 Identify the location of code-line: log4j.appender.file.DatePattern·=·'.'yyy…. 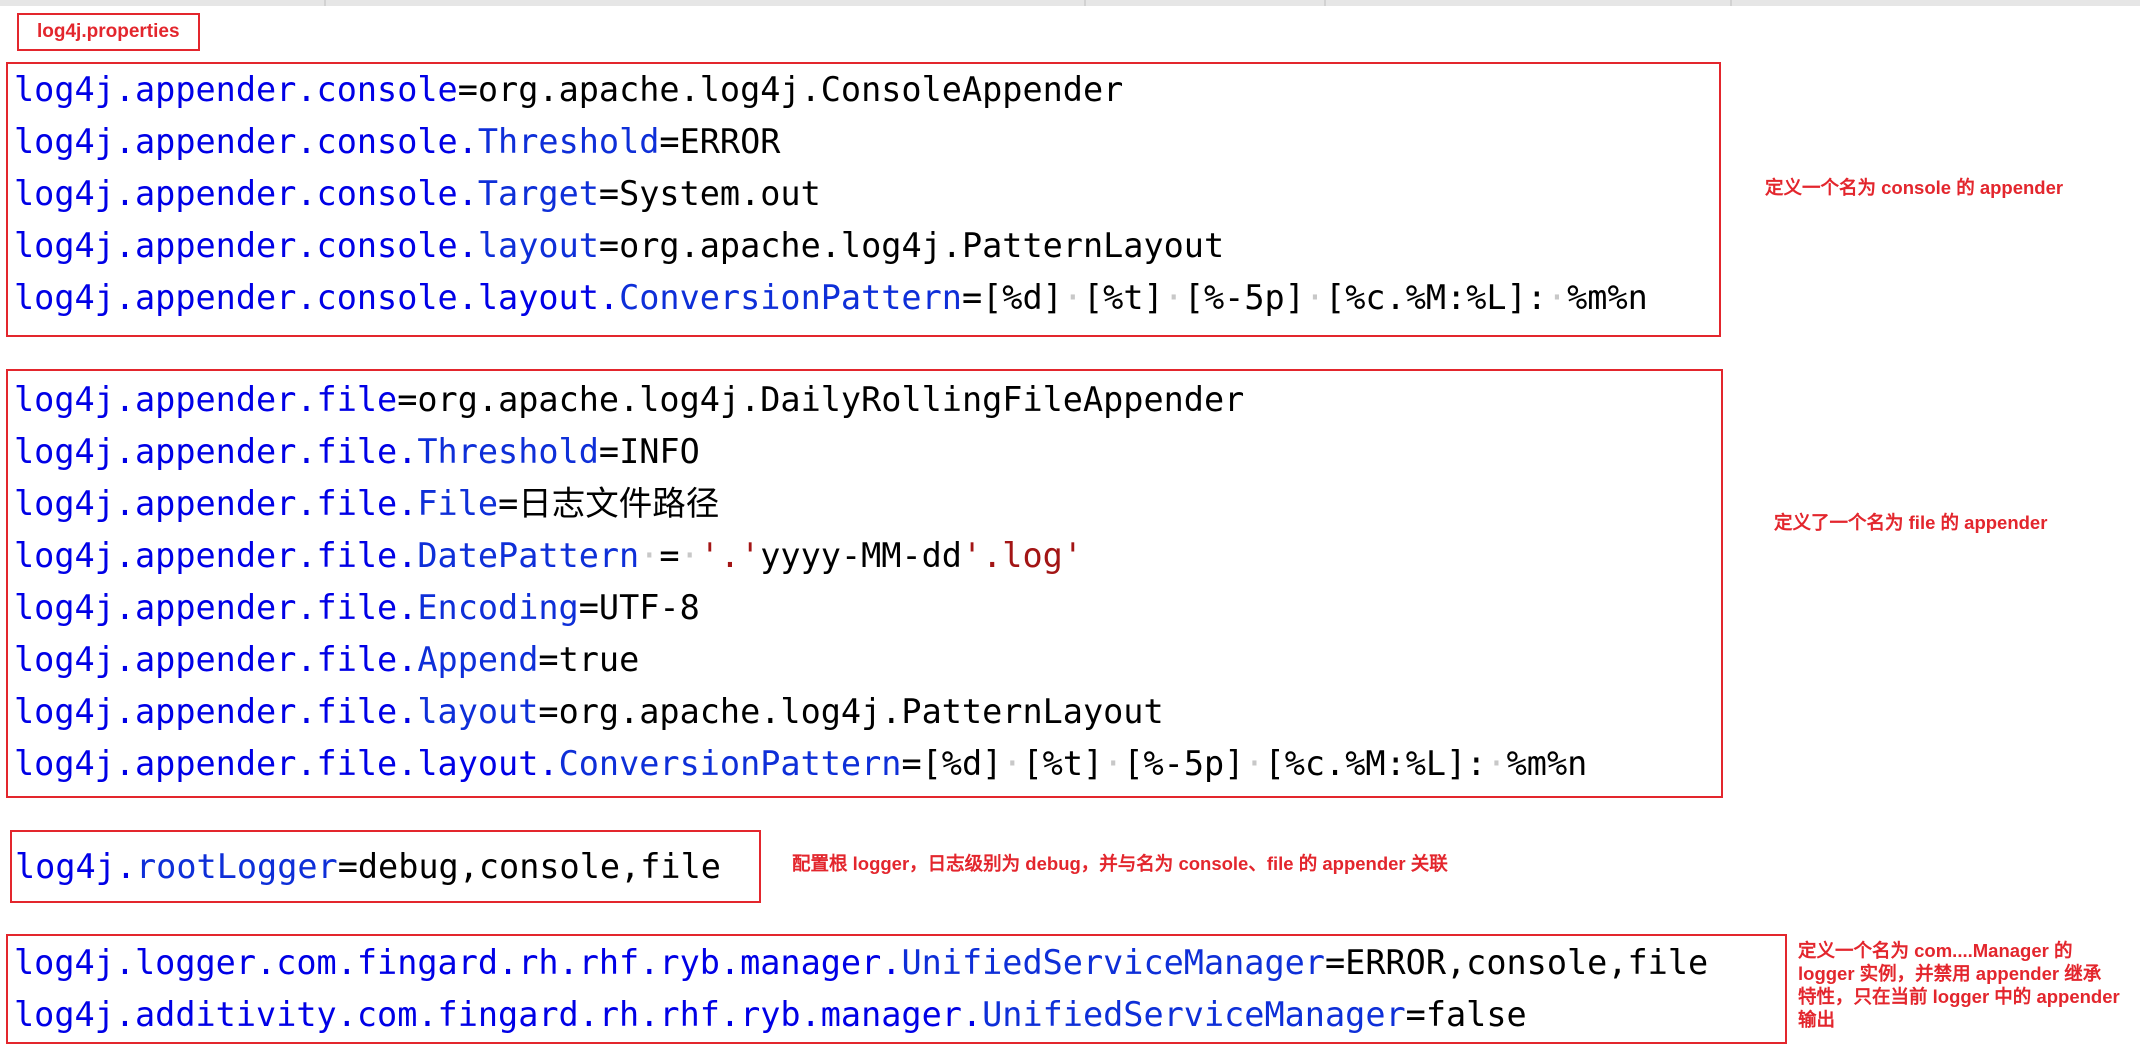
(548, 555).